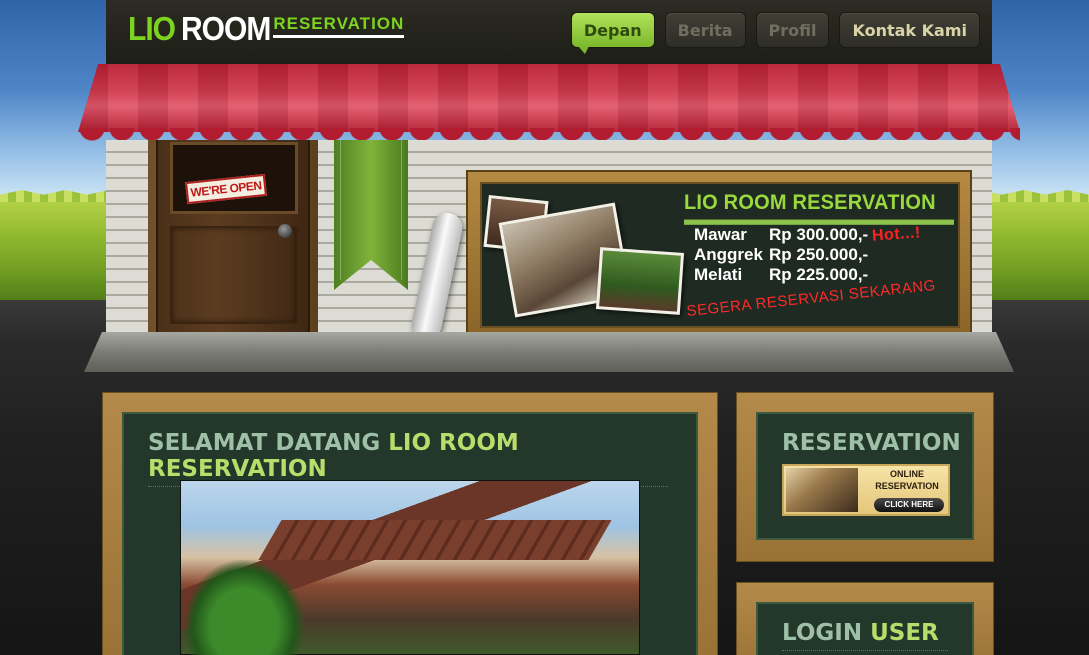 This screenshot has height=655, width=1089. I want to click on room-name: Anggrek, so click(728, 254).